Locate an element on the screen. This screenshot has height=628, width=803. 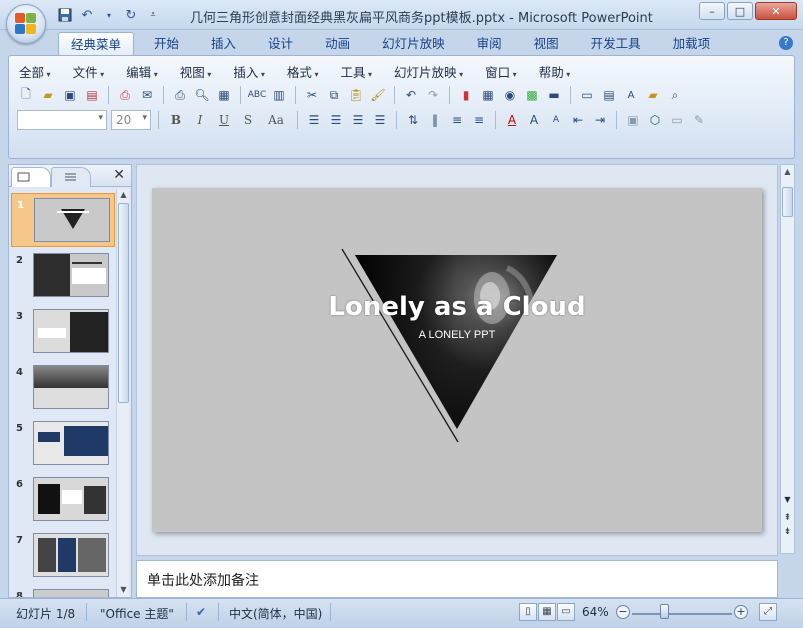
insert-chart-icon: ▮ is located at coordinates (466, 95).